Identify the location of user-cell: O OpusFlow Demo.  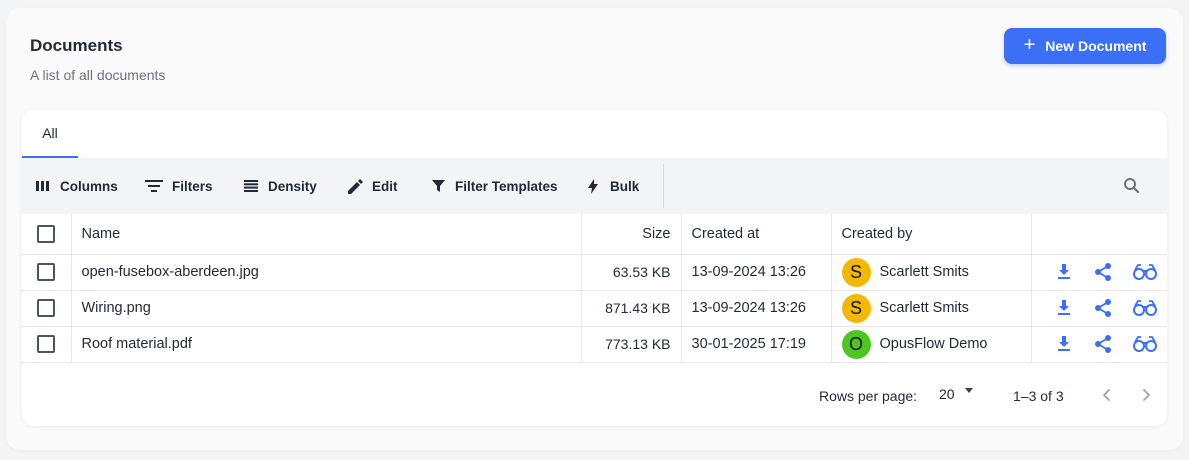
(936, 344).